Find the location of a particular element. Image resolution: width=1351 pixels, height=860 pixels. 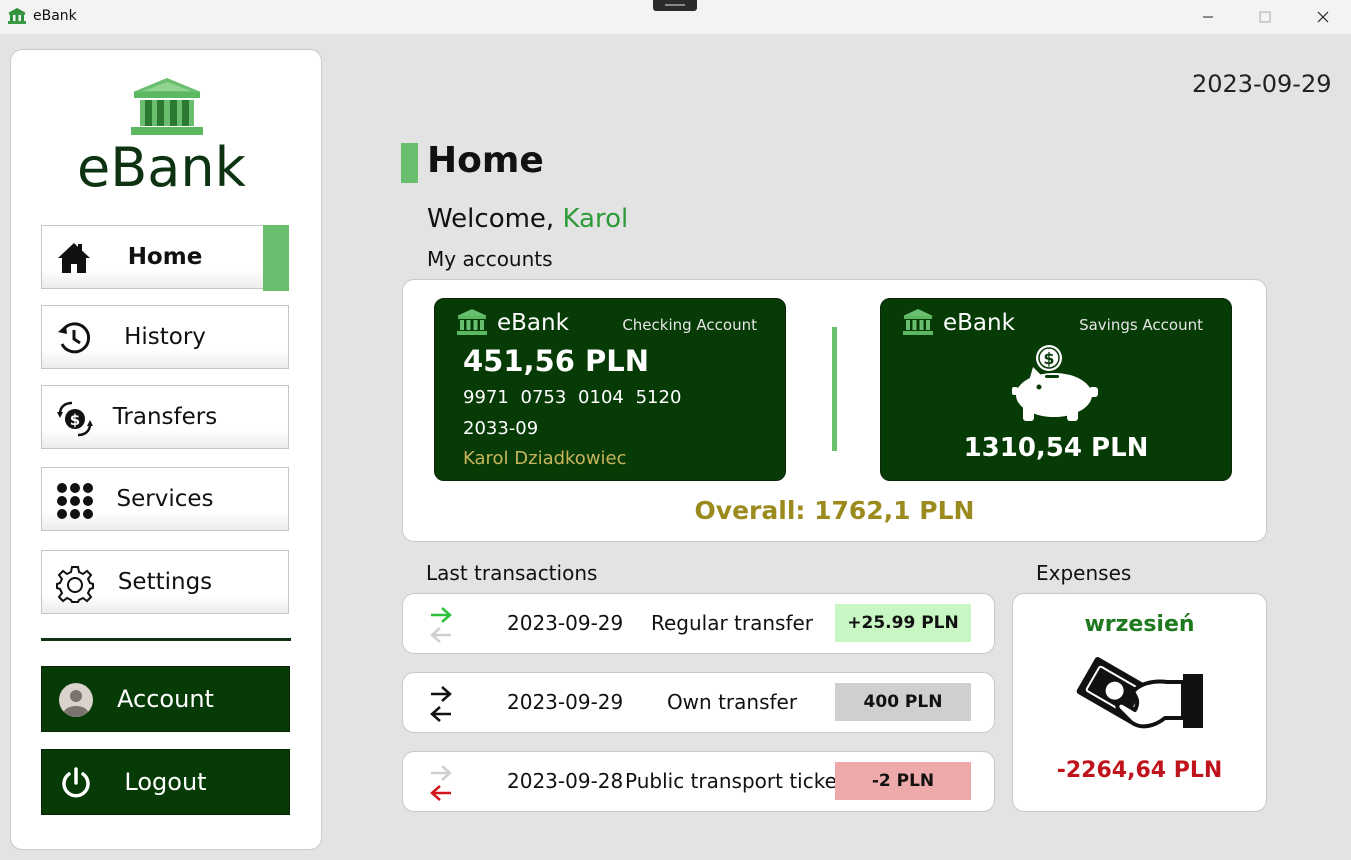

logout-button: Logout is located at coordinates (165, 782).